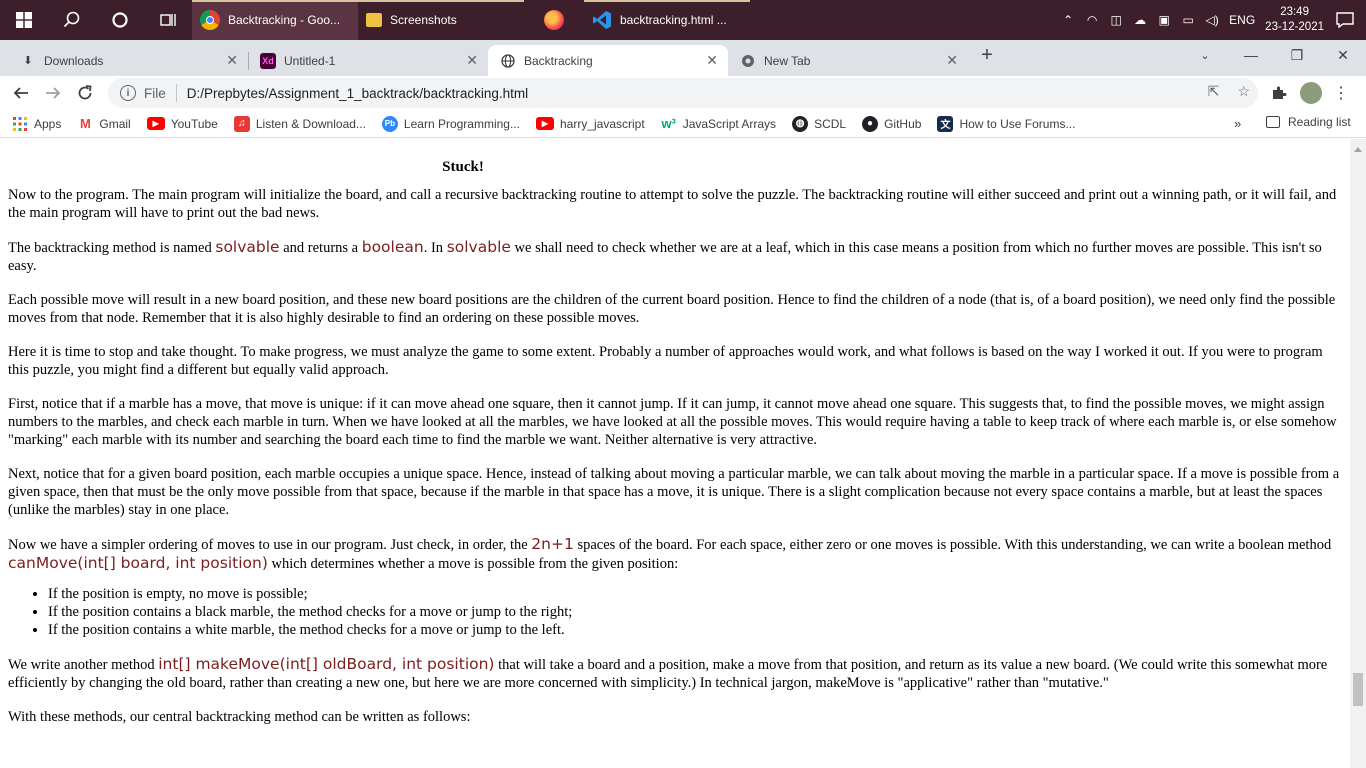 Image resolution: width=1366 pixels, height=768 pixels. Describe the element at coordinates (1205, 55) in the screenshot. I see `tab-search-icon: ⌄` at that location.